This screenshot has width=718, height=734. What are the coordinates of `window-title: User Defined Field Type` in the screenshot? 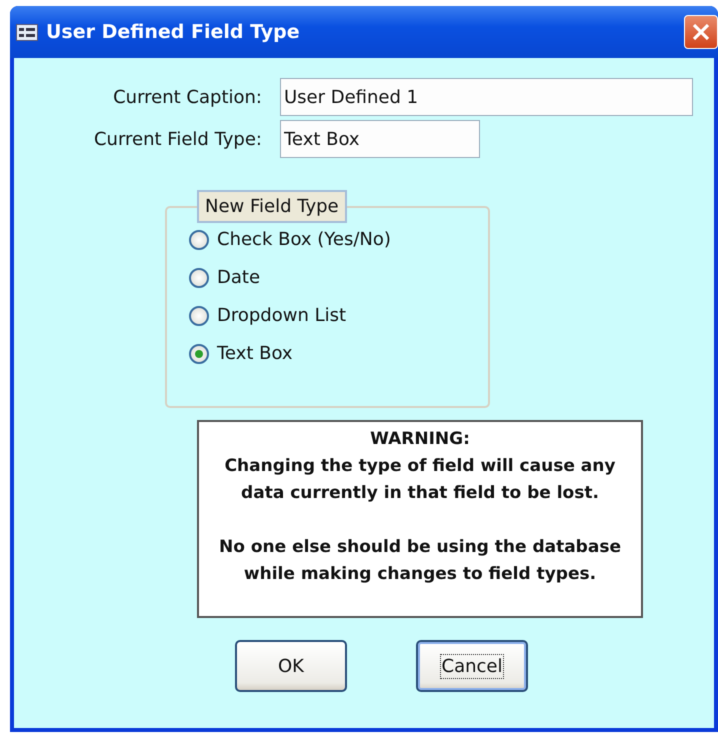 It's located at (173, 32).